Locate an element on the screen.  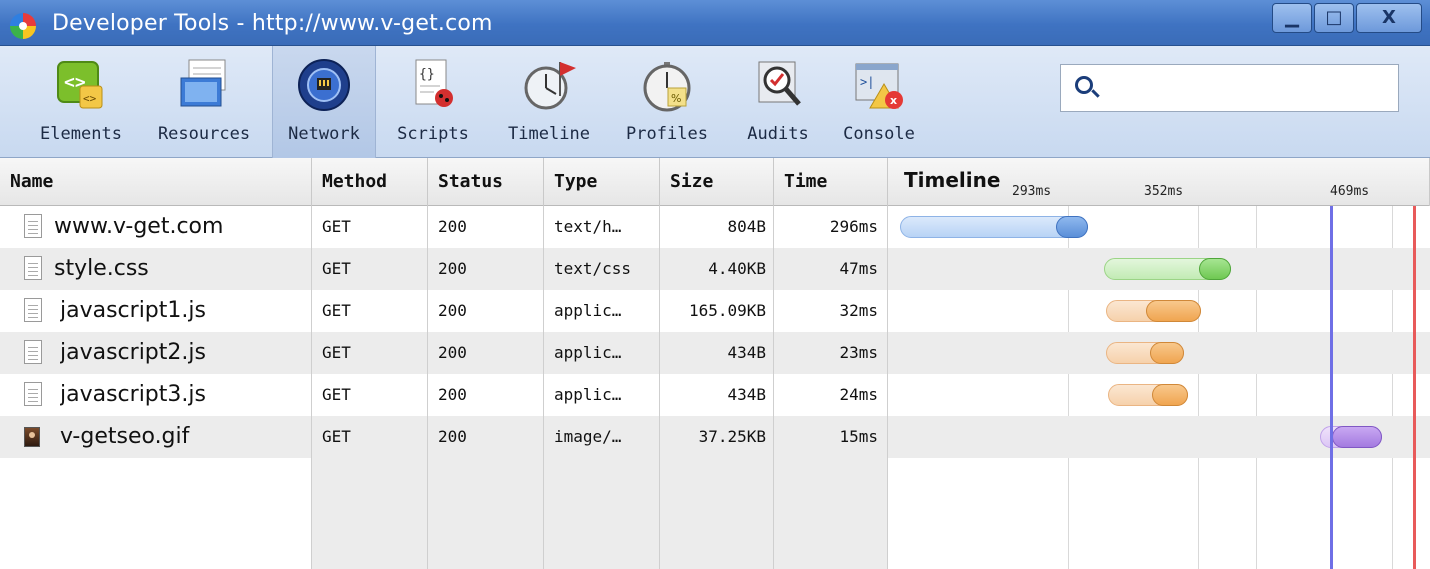
request-size: 37.25KB is located at coordinates (732, 436).